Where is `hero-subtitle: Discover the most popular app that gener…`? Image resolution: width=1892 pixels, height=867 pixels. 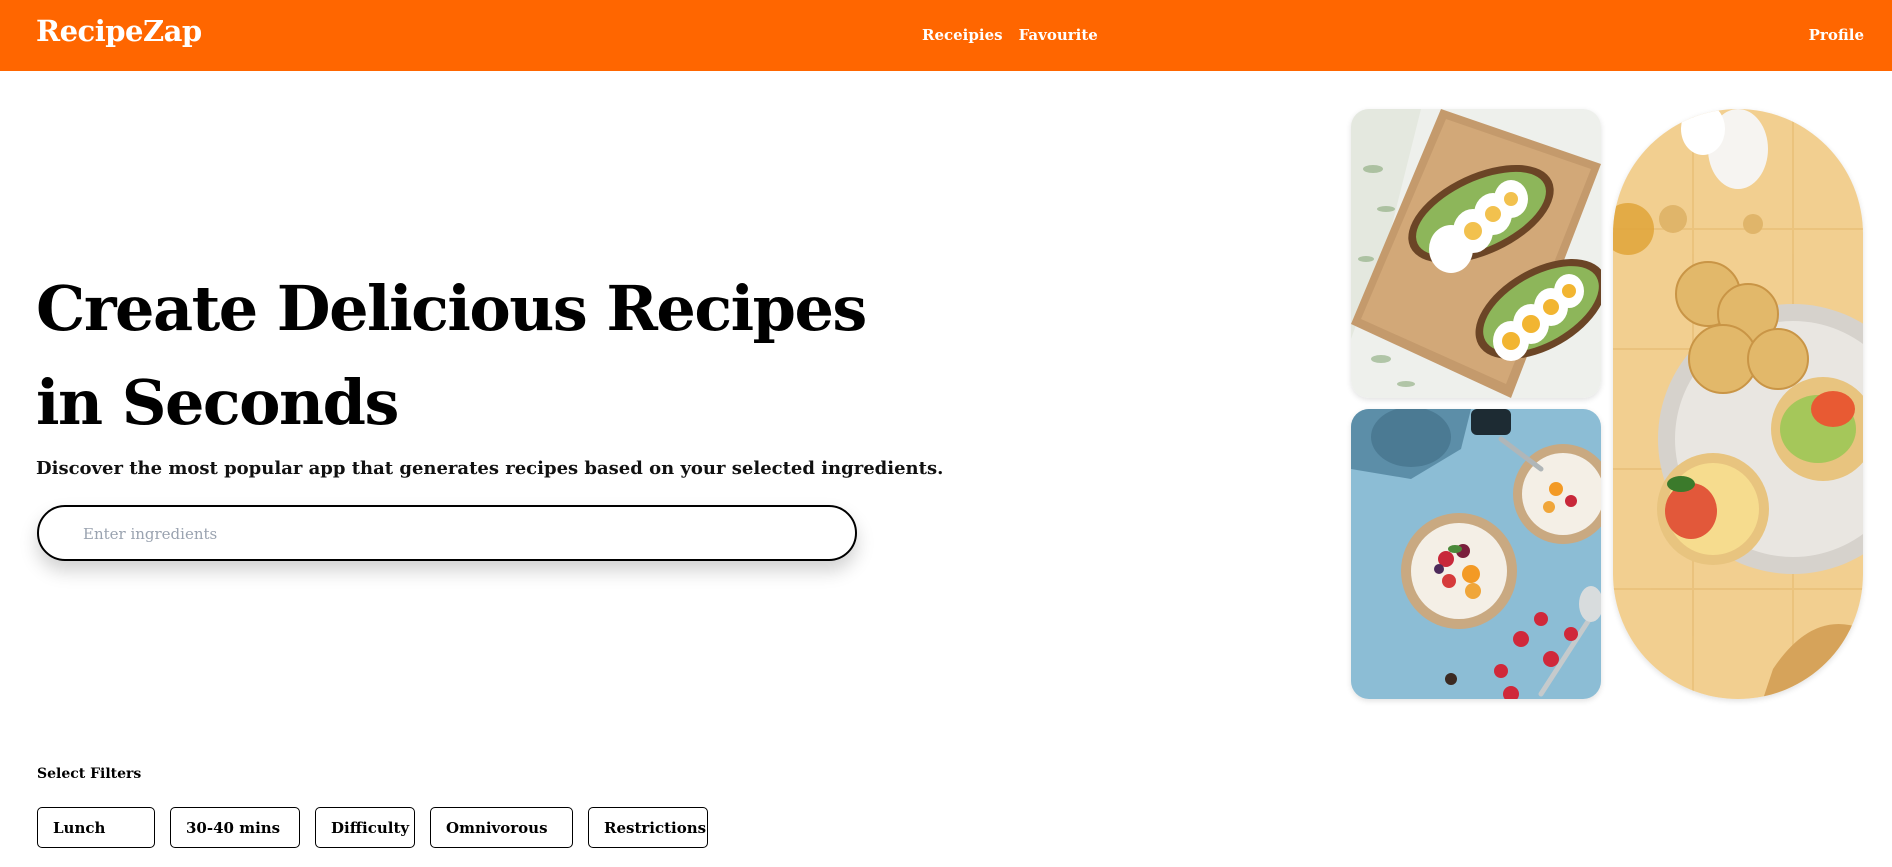
hero-subtitle: Discover the most popular app that gener… is located at coordinates (490, 468).